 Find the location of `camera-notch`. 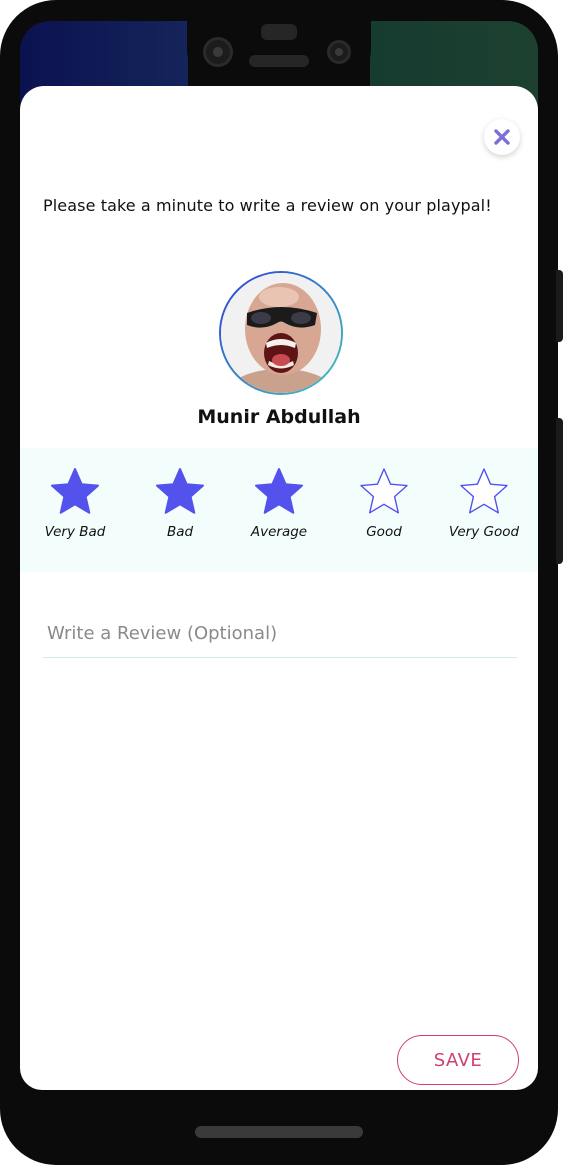

camera-notch is located at coordinates (279, 42).